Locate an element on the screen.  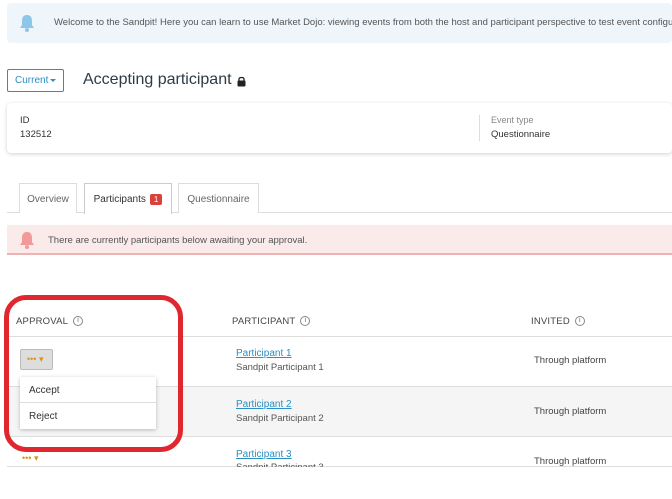
column-header-participant: PARTICIPANT i is located at coordinates (271, 321).